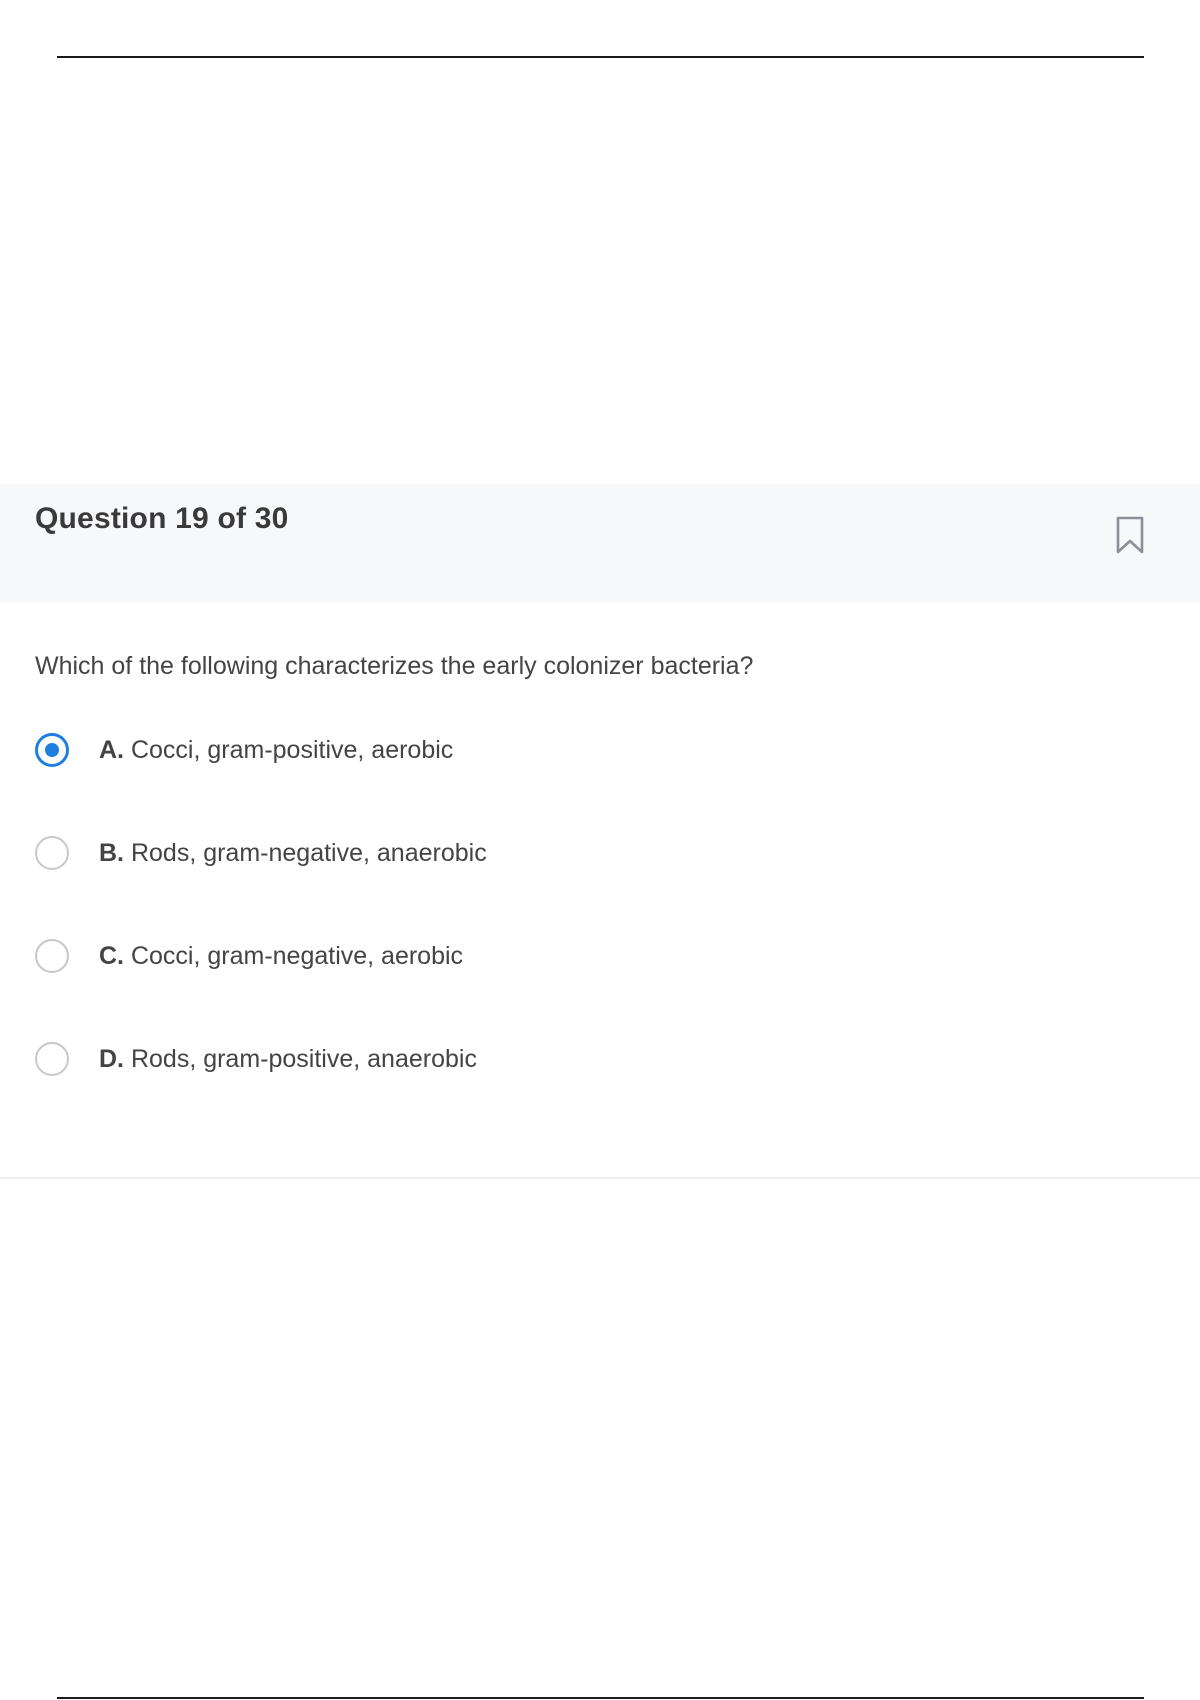  I want to click on option-d-text: Rods, gram-positive, anaerobic, so click(303, 1058).